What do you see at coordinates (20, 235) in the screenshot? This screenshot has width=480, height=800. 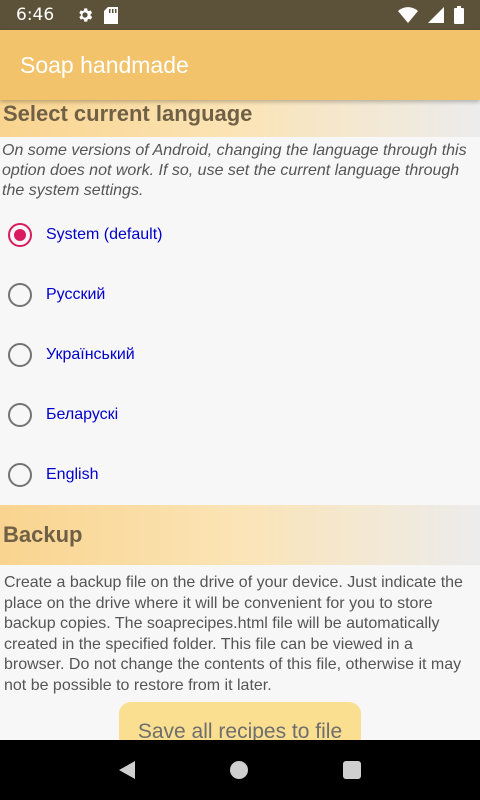 I see `radio-checked-icon` at bounding box center [20, 235].